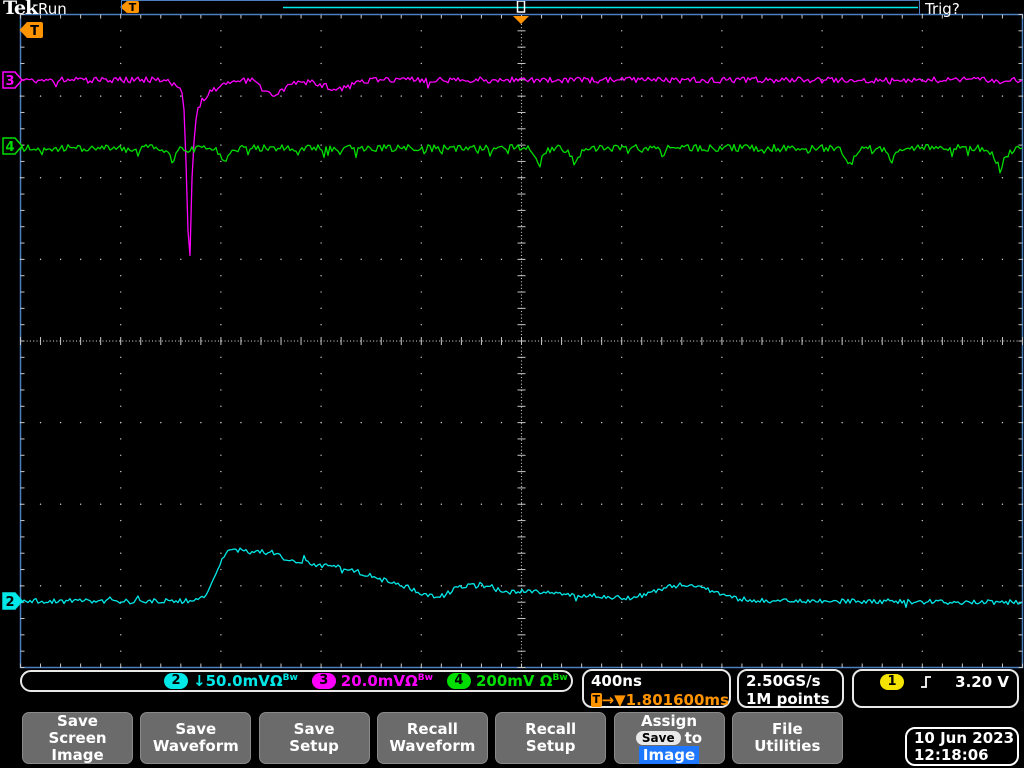  What do you see at coordinates (52, 9) in the screenshot?
I see `acquisition-status: Run` at bounding box center [52, 9].